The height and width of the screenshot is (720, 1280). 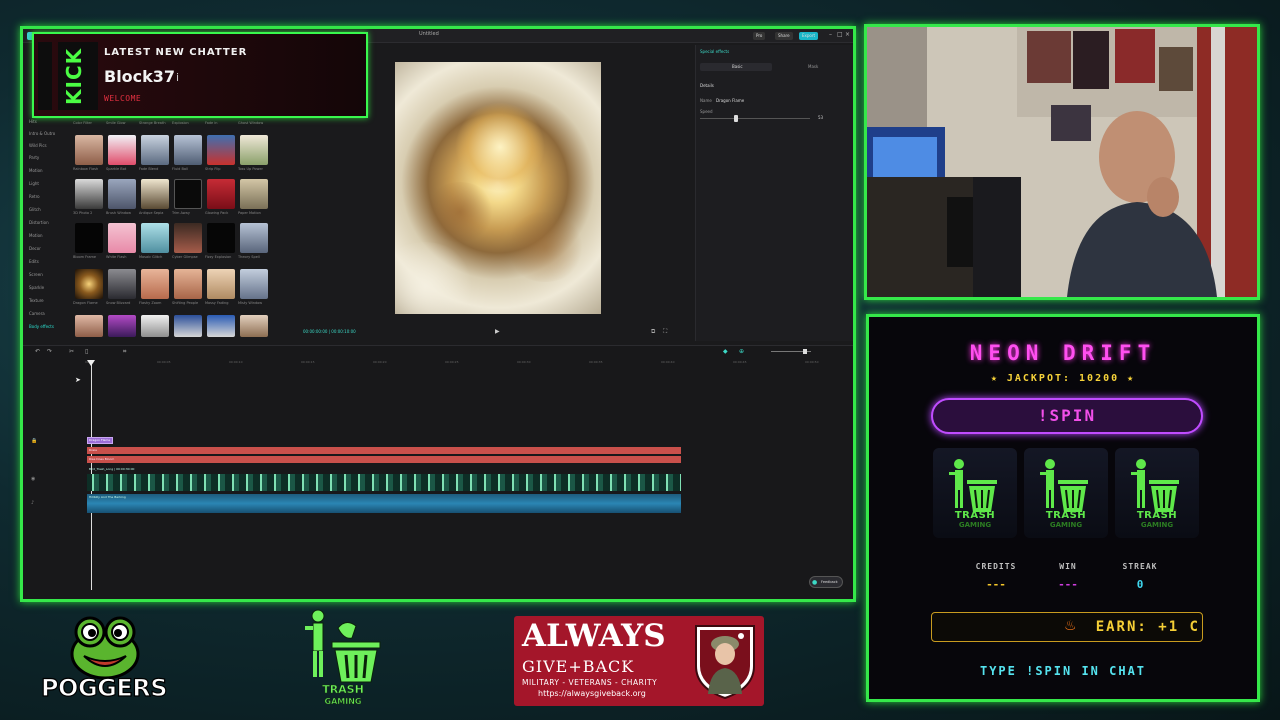 I want to click on link-icon: ⊕, so click(x=741, y=351).